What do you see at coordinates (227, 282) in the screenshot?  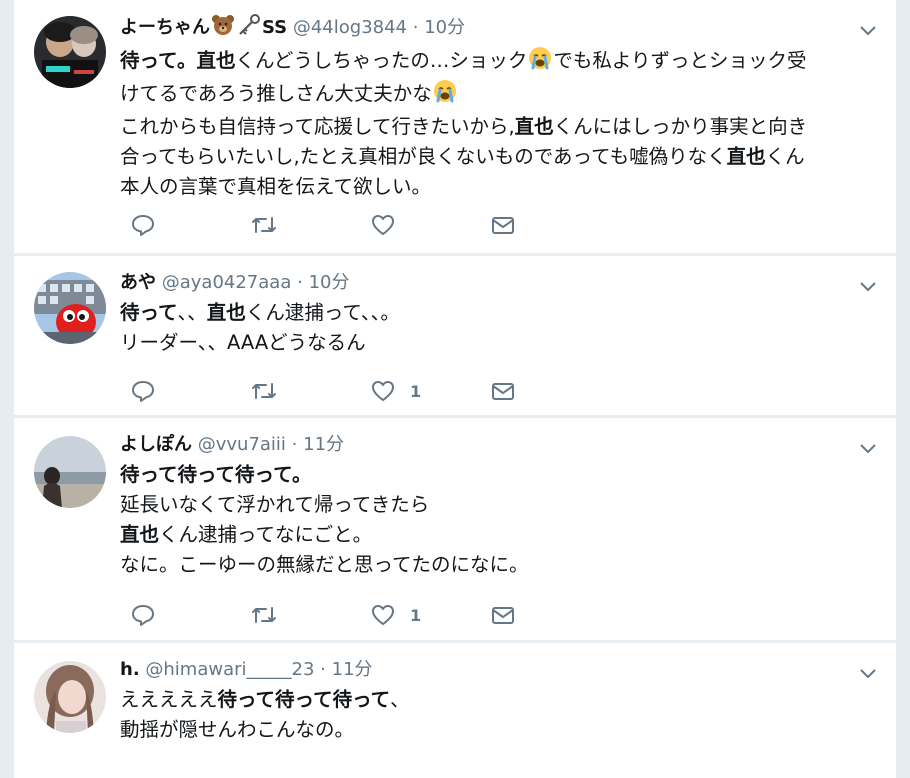 I see `user-handle: @aya0427aaa` at bounding box center [227, 282].